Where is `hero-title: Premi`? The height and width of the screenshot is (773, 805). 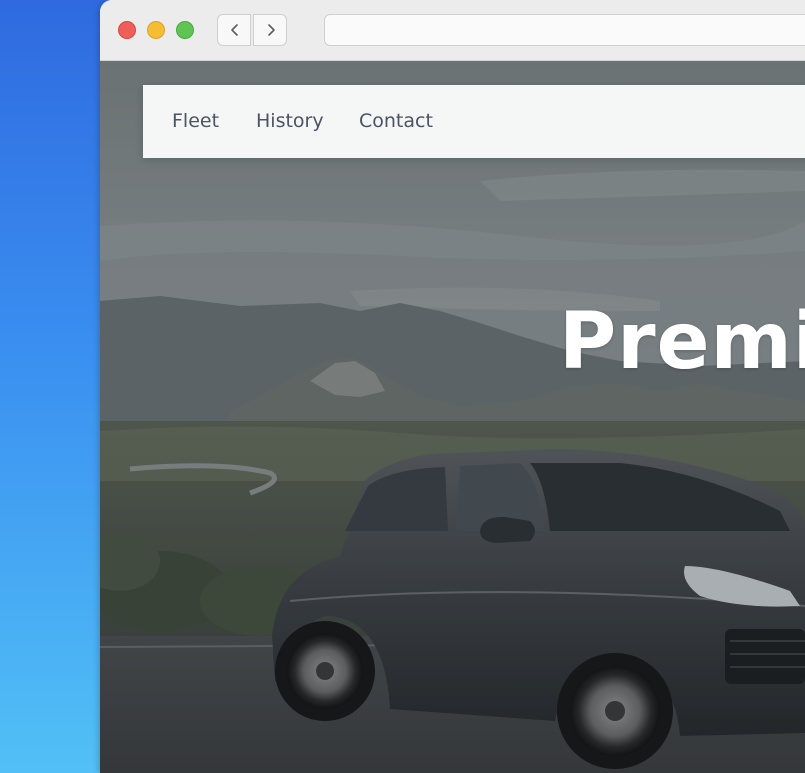
hero-title: Premi is located at coordinates (682, 342).